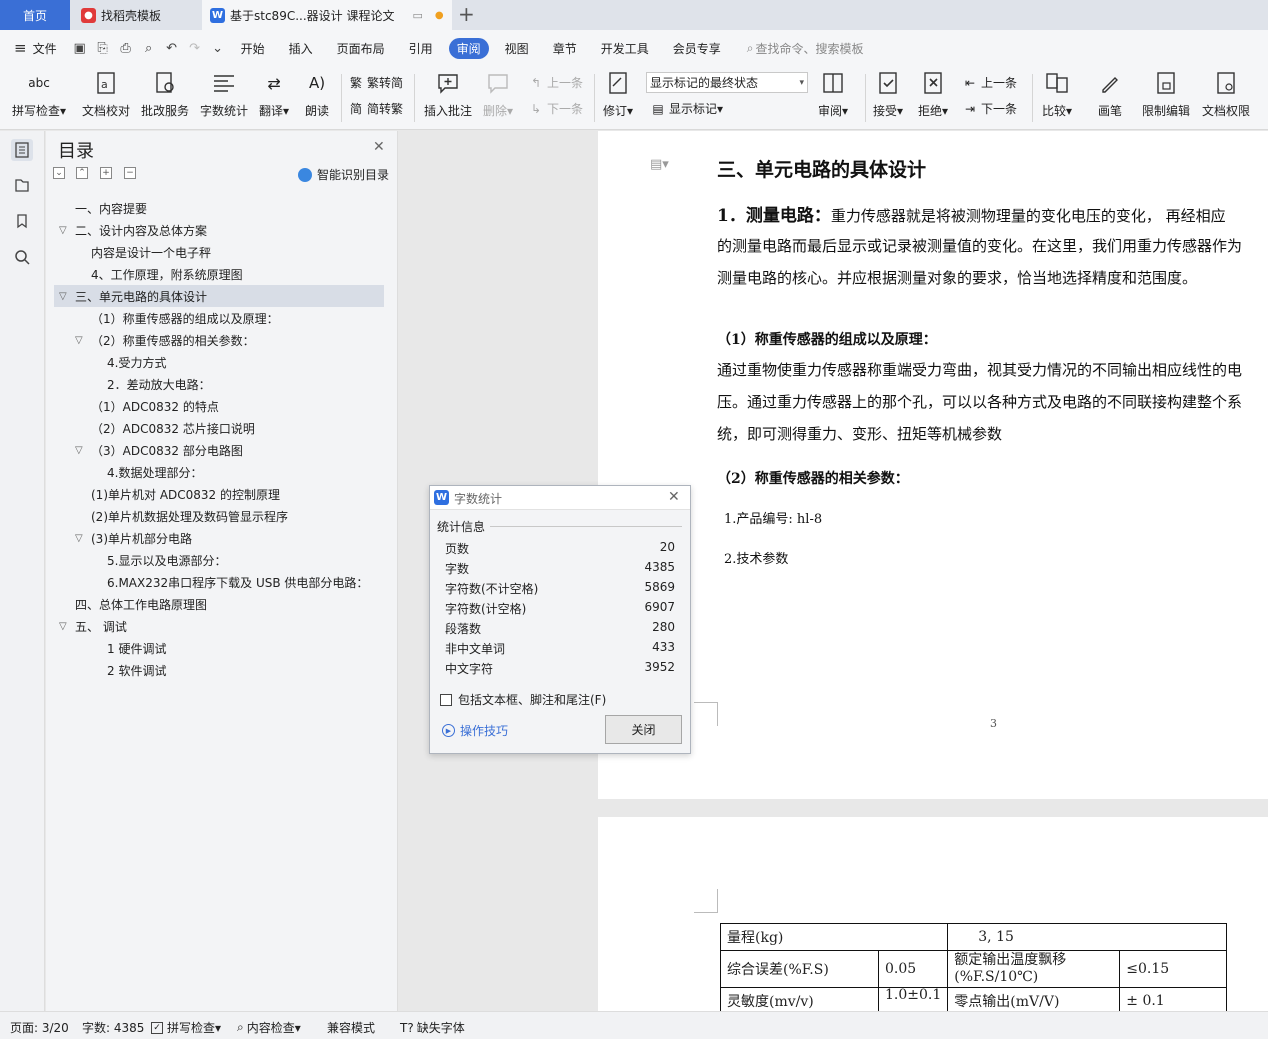 This screenshot has height=1039, width=1268. I want to click on toc-item: 二、设计内容及总体方案, so click(141, 231).